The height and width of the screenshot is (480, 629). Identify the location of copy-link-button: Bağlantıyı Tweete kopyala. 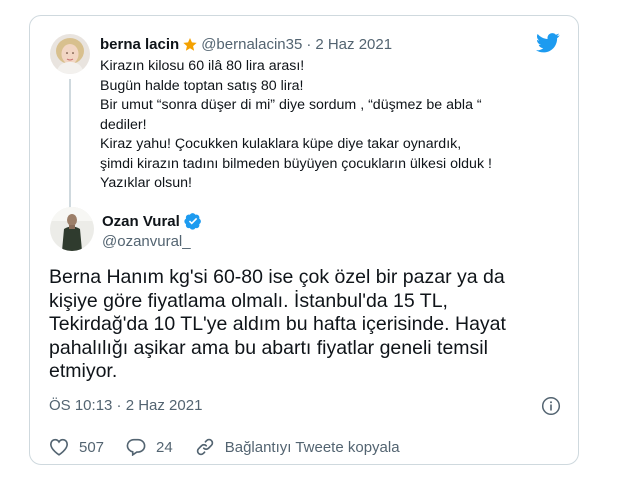
(297, 447).